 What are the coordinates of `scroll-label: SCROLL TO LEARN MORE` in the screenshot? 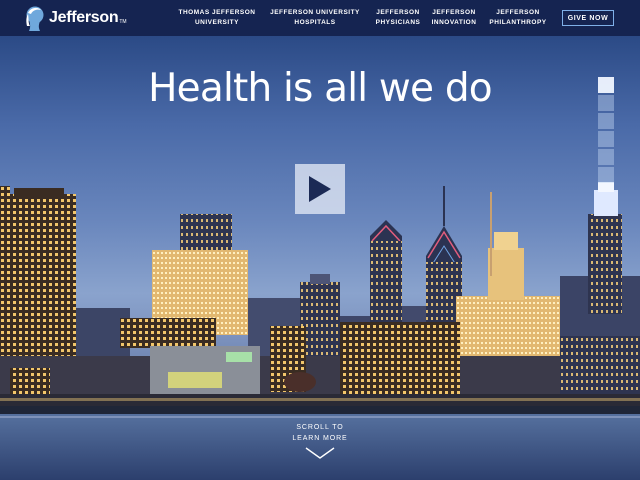 It's located at (320, 433).